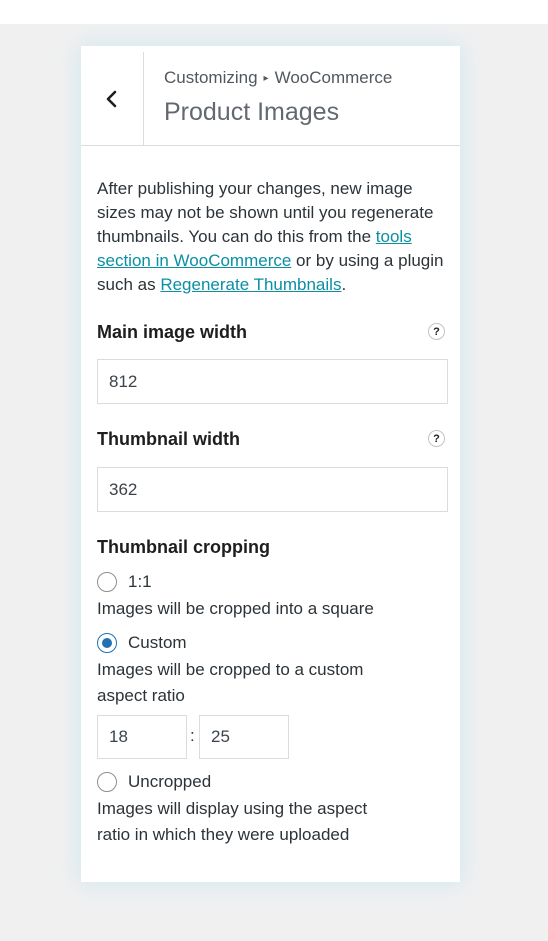 The width and height of the screenshot is (548, 941). I want to click on crop-option-uncropped: Uncropped, so click(154, 782).